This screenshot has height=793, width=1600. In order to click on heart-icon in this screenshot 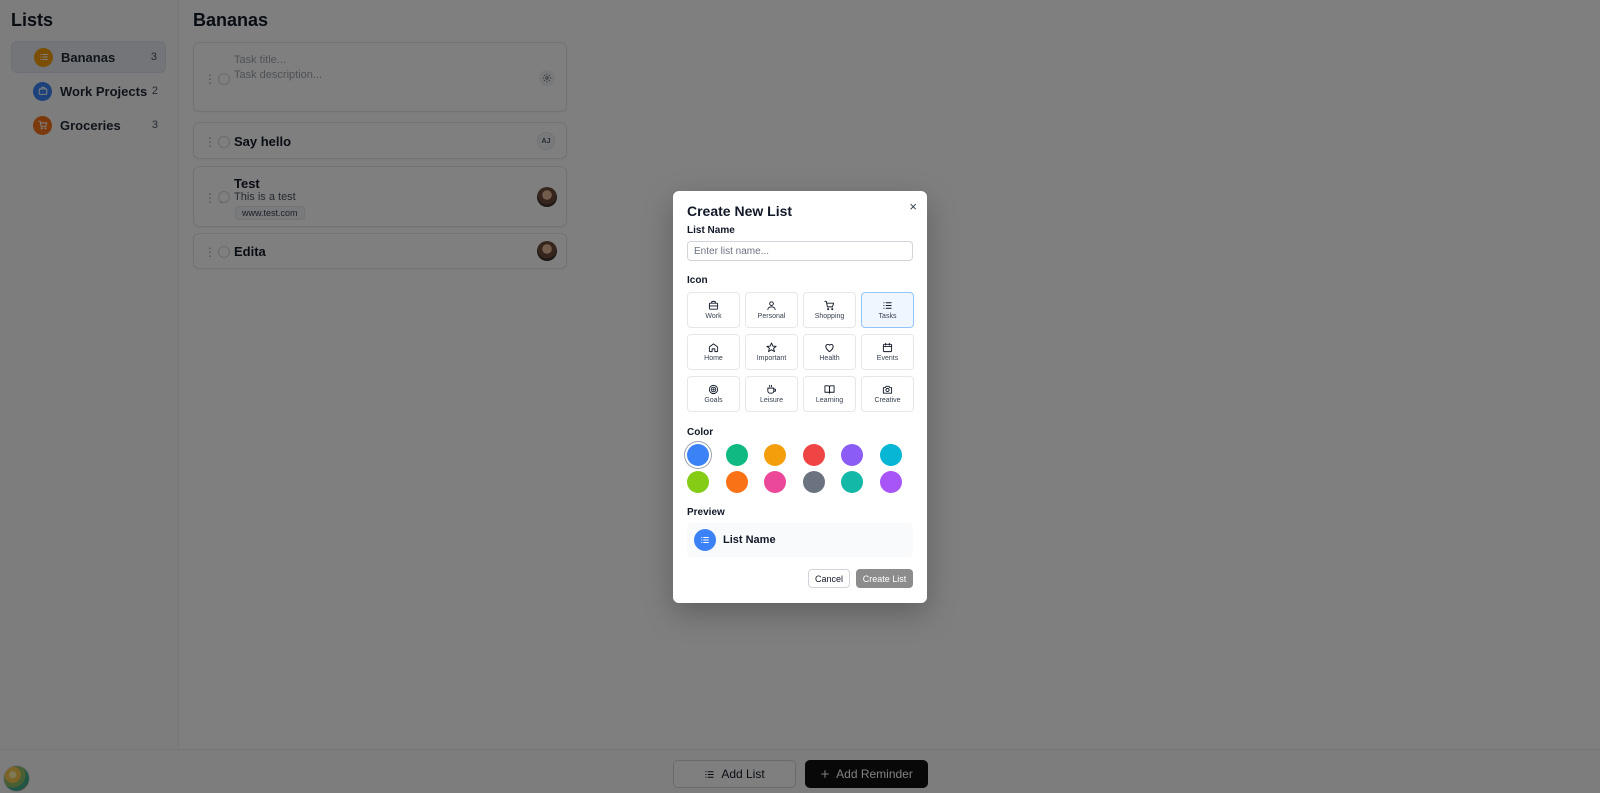, I will do `click(829, 348)`.